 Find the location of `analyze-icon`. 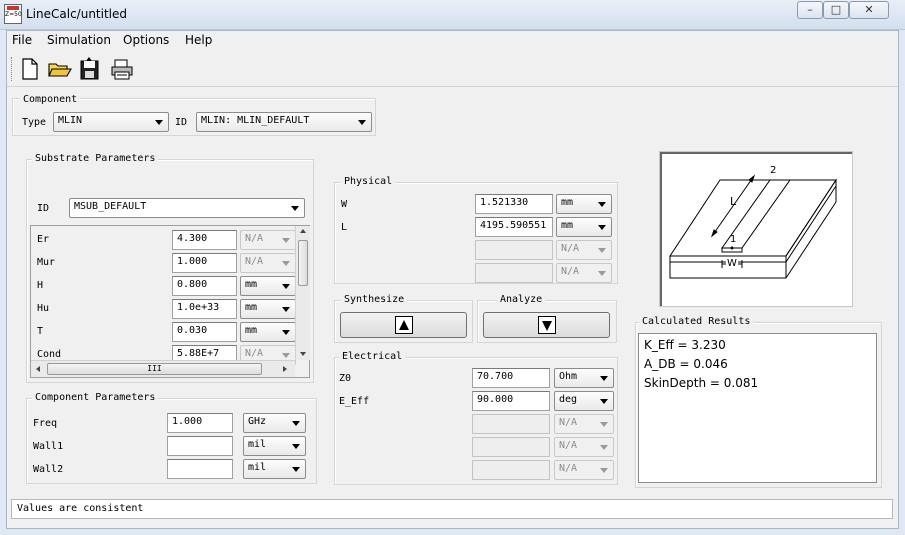

analyze-icon is located at coordinates (546, 325).